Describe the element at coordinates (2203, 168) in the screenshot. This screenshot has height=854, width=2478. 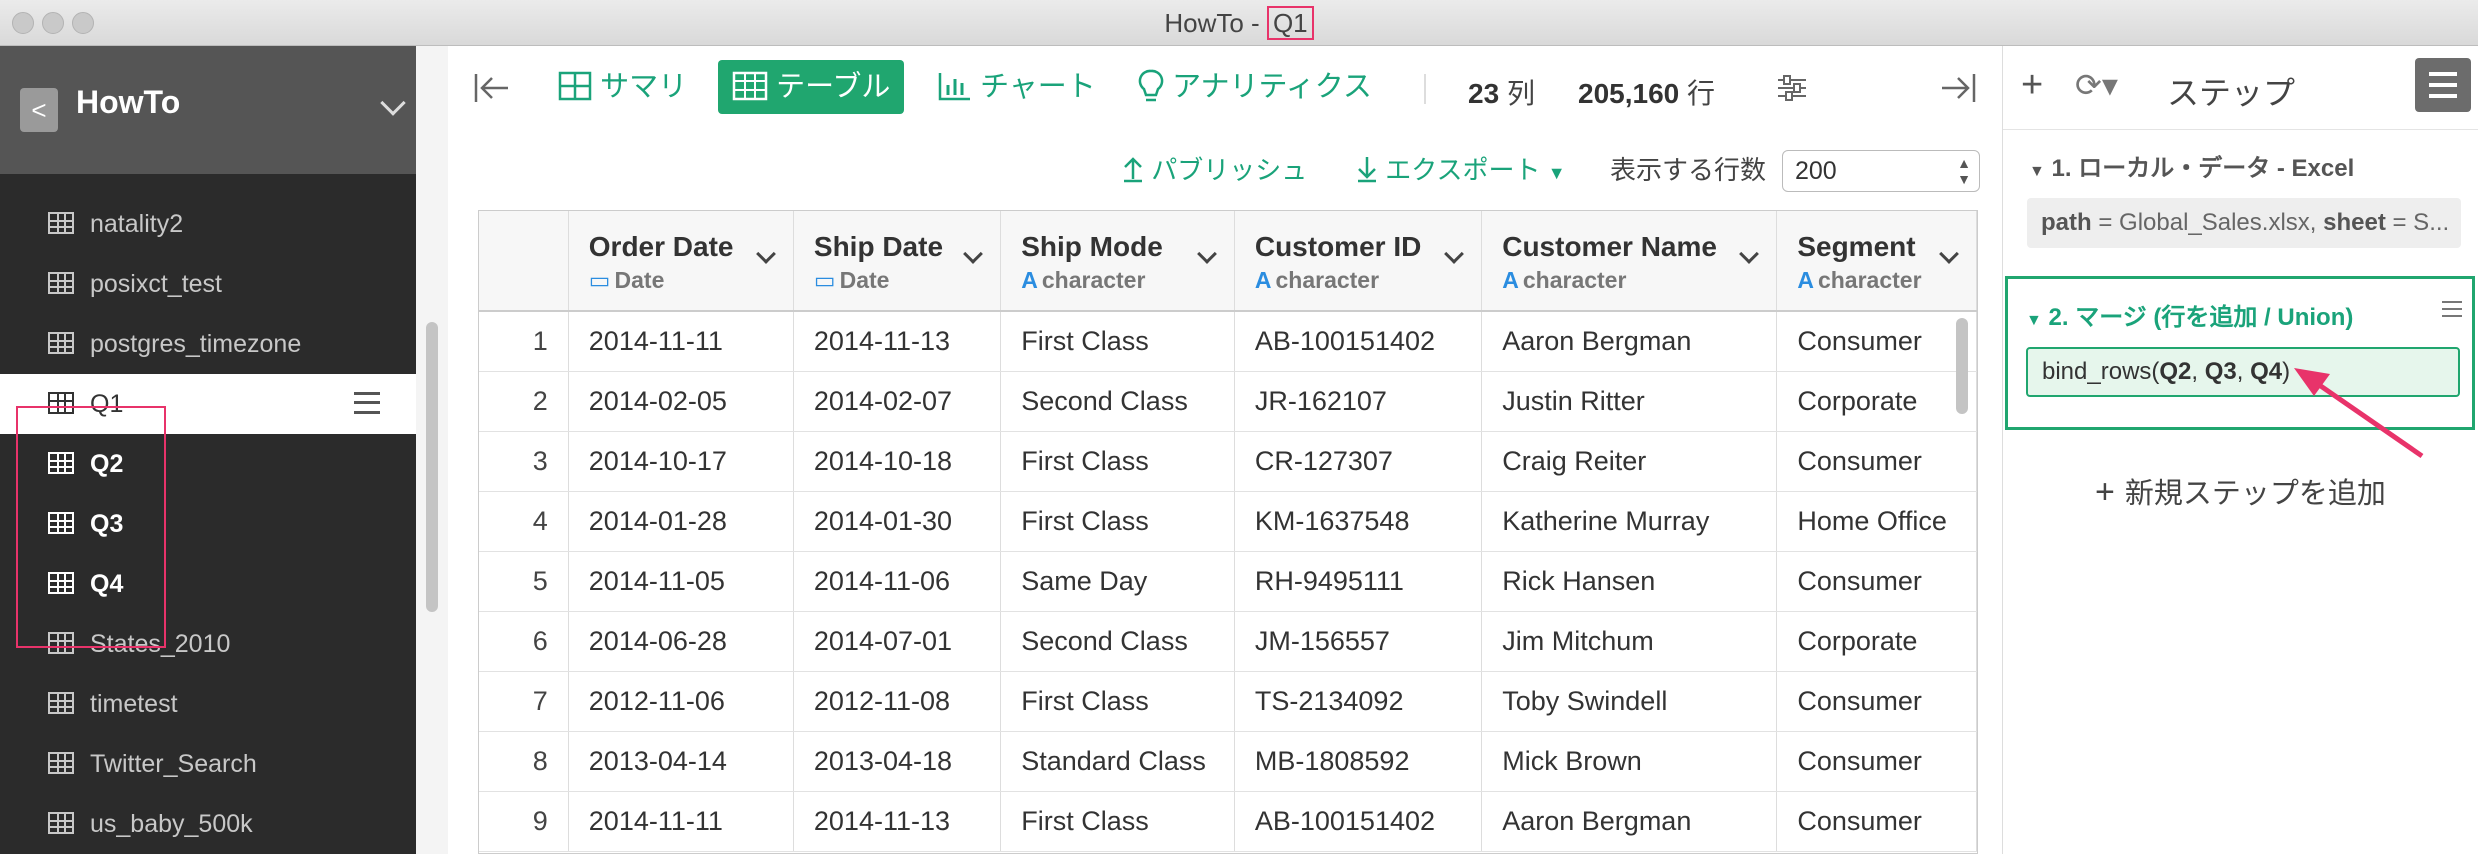
I see `step-1-label: 1. ローカル・データ - Excel` at that location.